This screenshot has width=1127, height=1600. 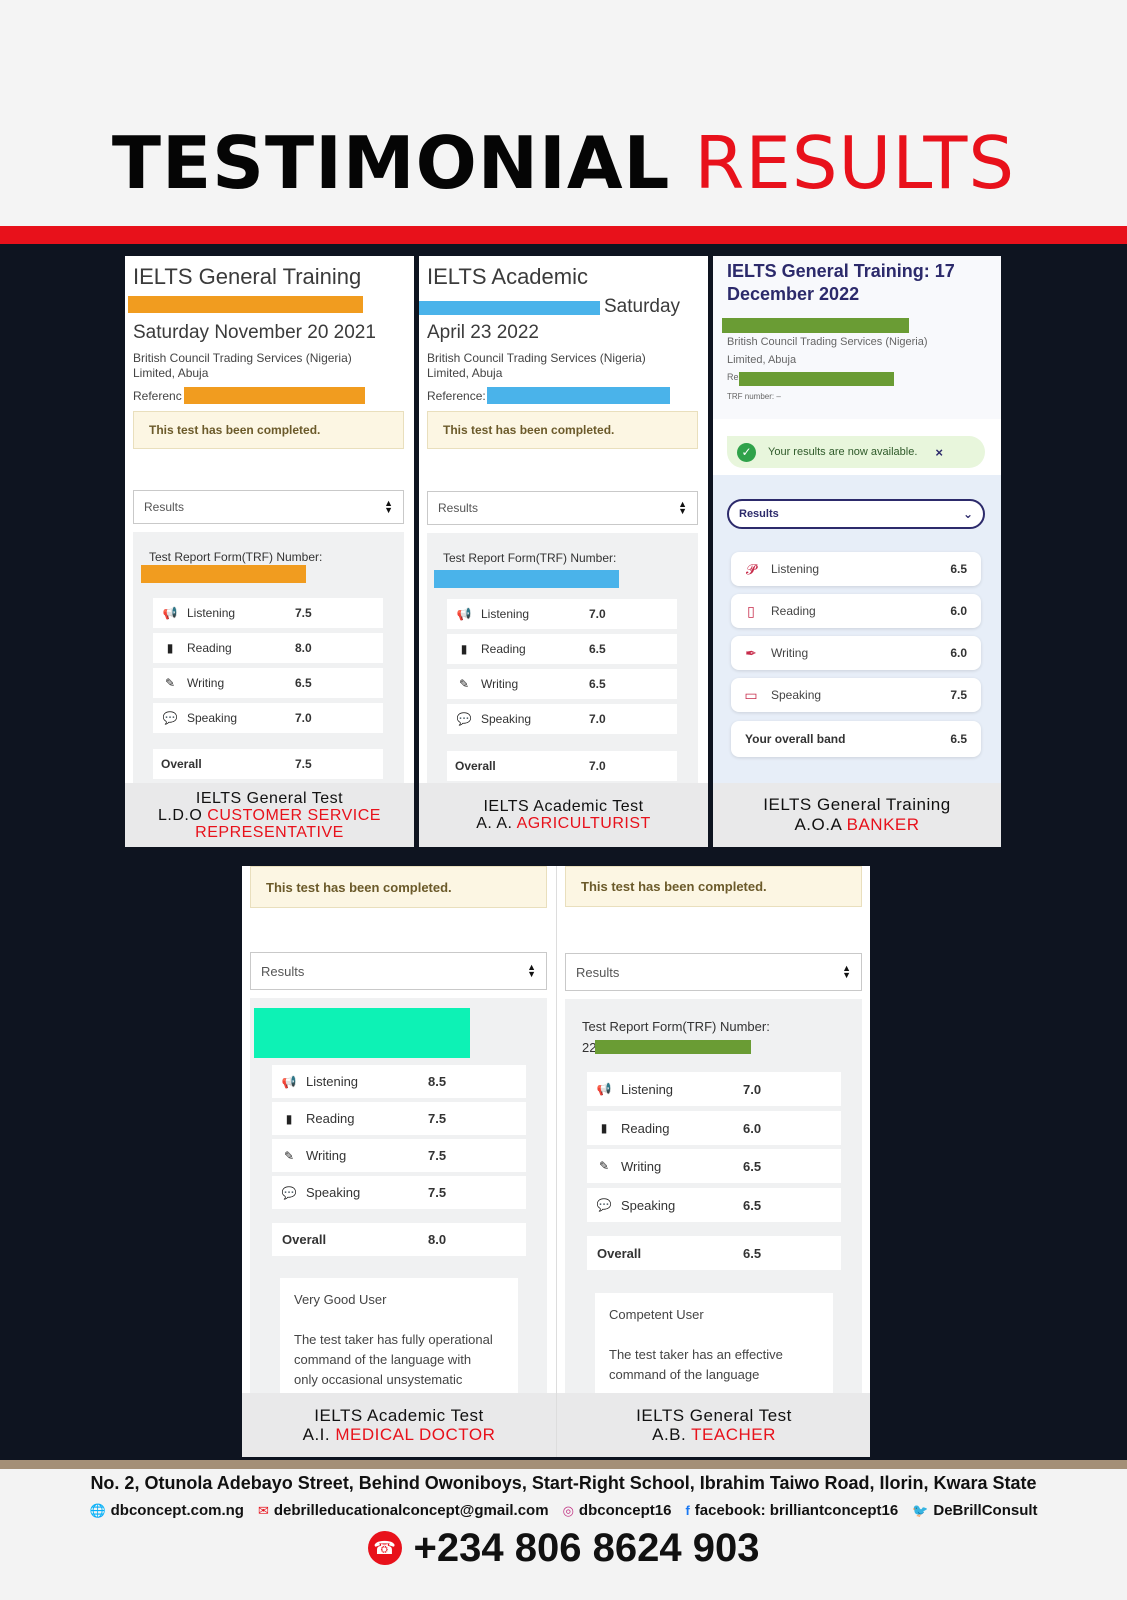 I want to click on pen-icon: ✒, so click(x=751, y=652).